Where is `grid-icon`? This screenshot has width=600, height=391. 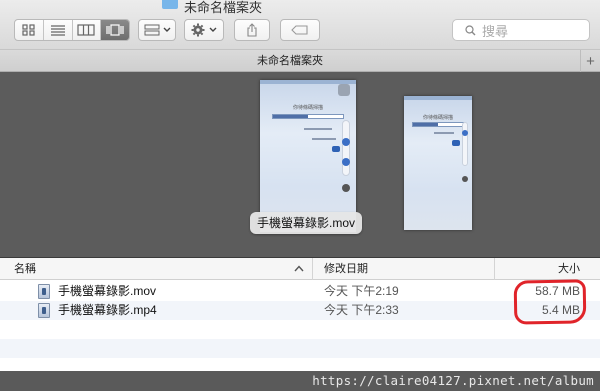
grid-icon is located at coordinates (151, 30).